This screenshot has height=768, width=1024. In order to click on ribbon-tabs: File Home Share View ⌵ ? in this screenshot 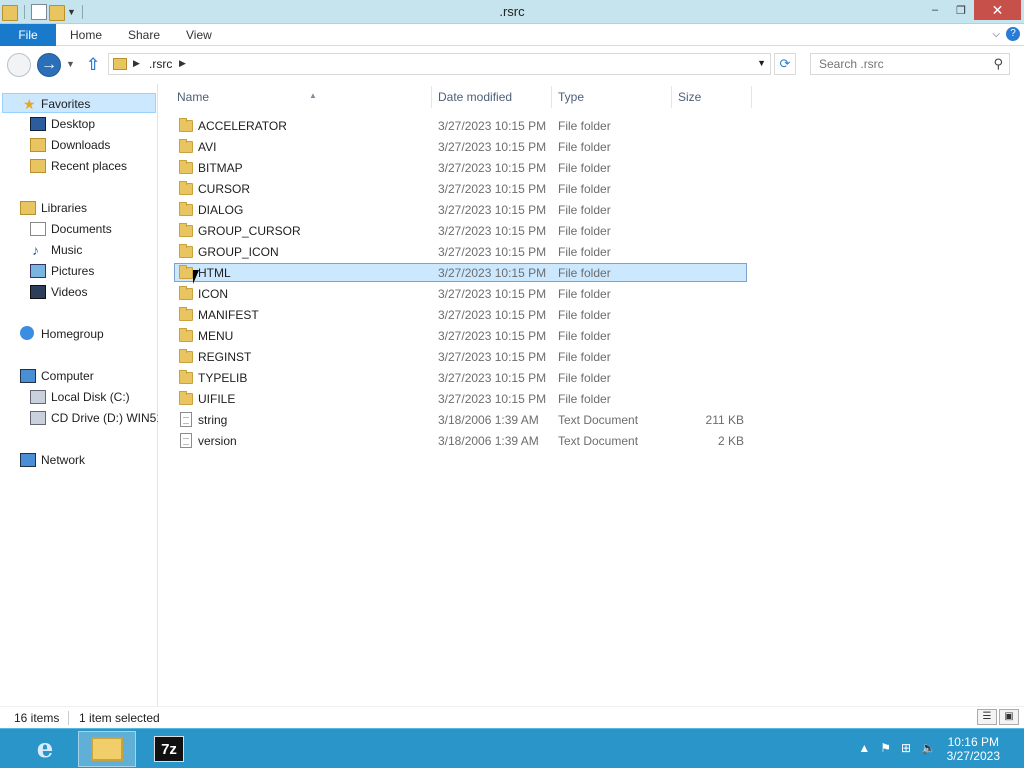, I will do `click(512, 35)`.